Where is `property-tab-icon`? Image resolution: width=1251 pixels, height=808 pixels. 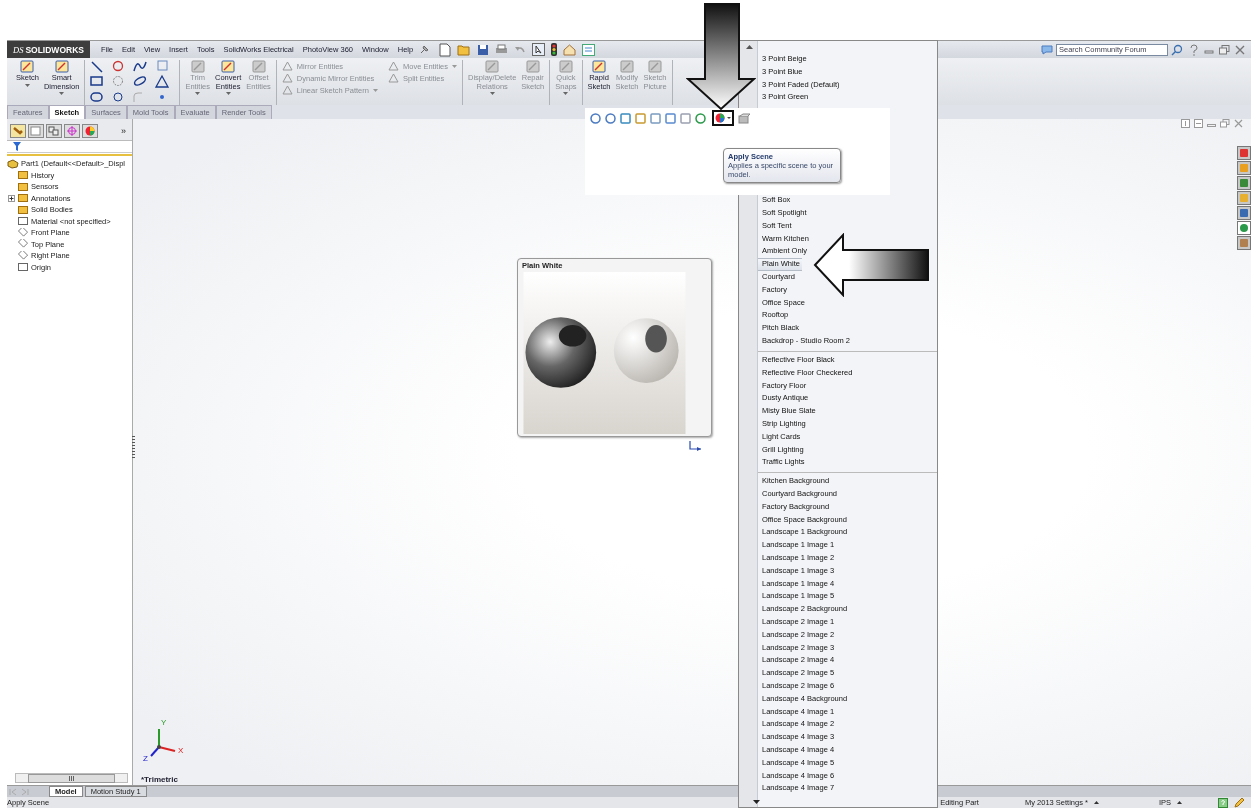
property-tab-icon is located at coordinates (36, 131).